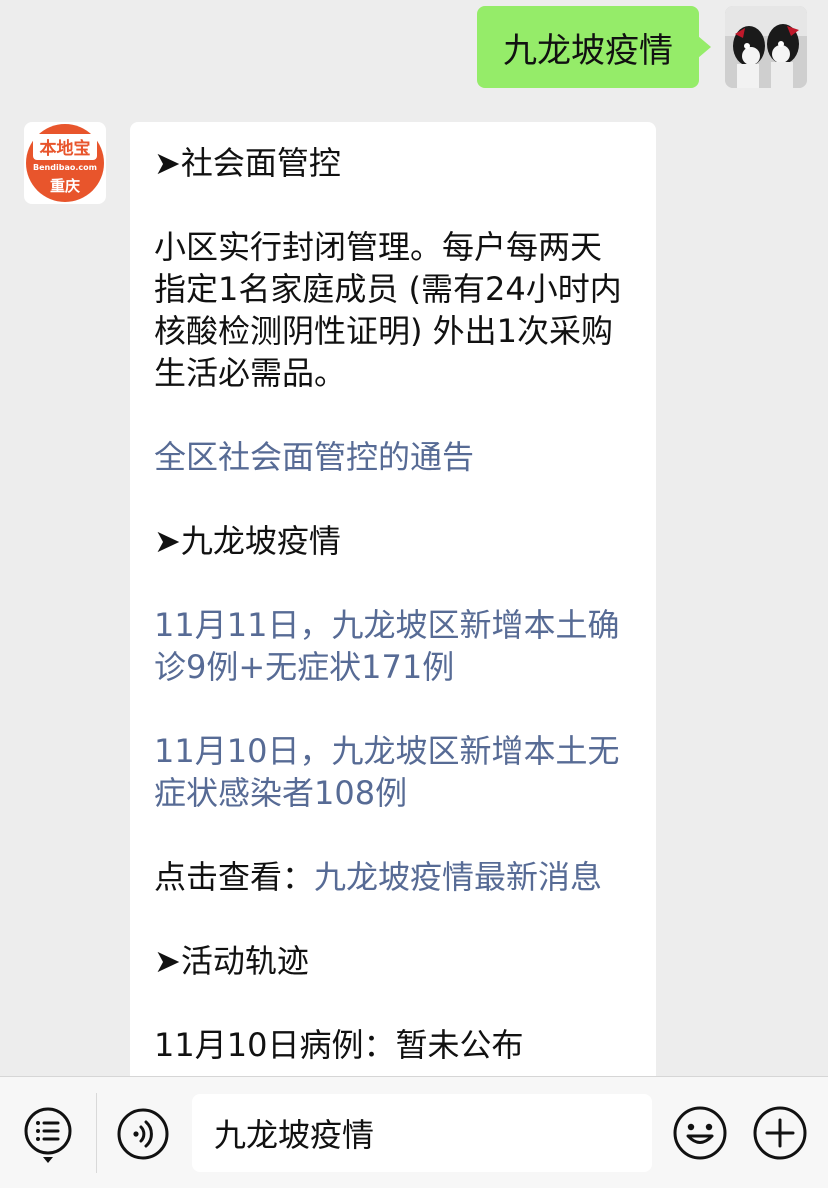  I want to click on latest-news-link: 九龙坡疫情最新消息, so click(458, 877).